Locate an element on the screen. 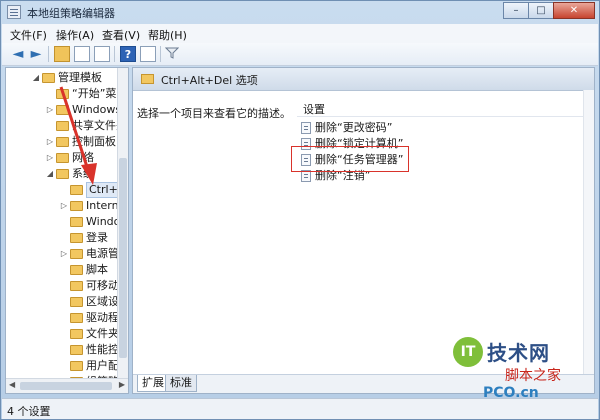  toolbar: ◄ ► ? is located at coordinates (300, 54).